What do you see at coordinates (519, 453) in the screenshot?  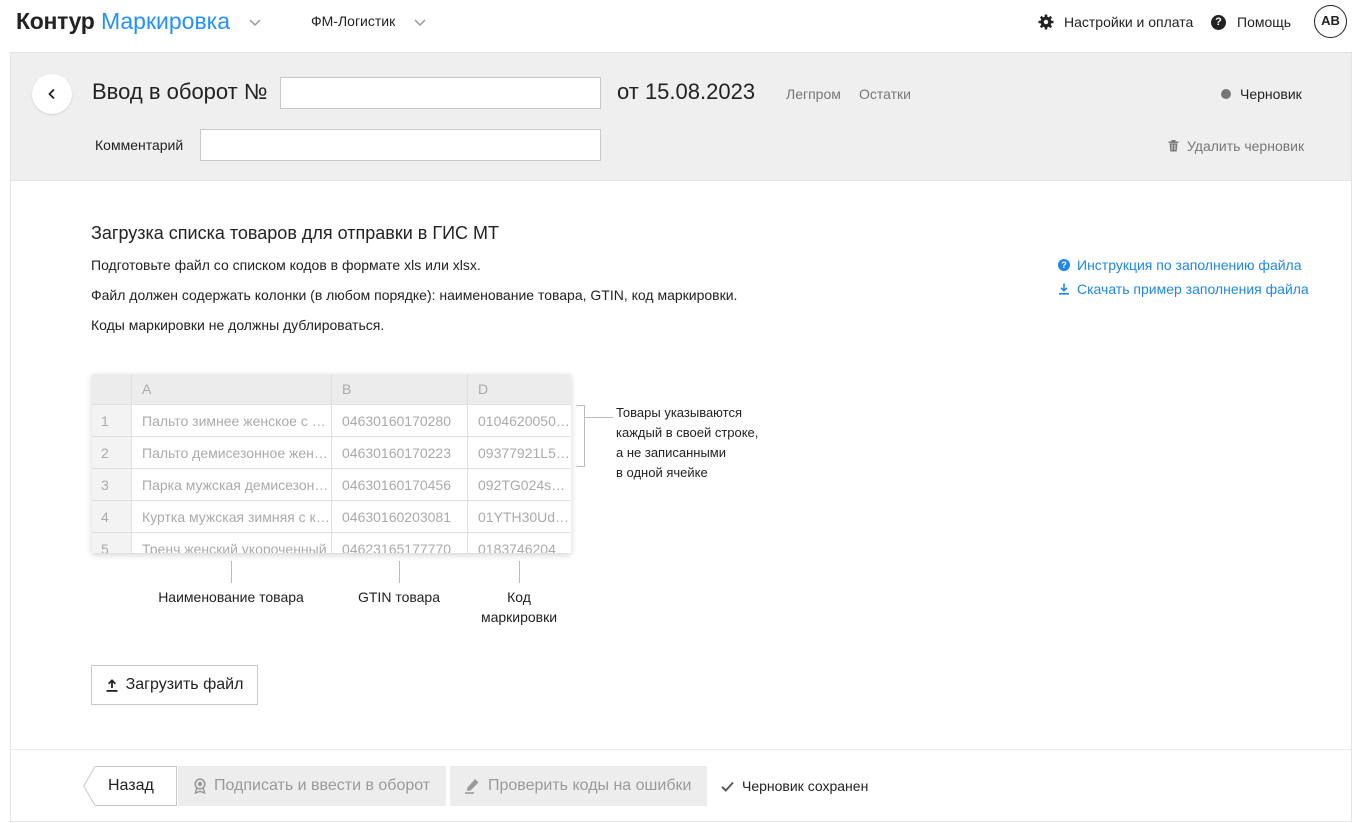 I see `sheet-cell: 09377921L5000000` at bounding box center [519, 453].